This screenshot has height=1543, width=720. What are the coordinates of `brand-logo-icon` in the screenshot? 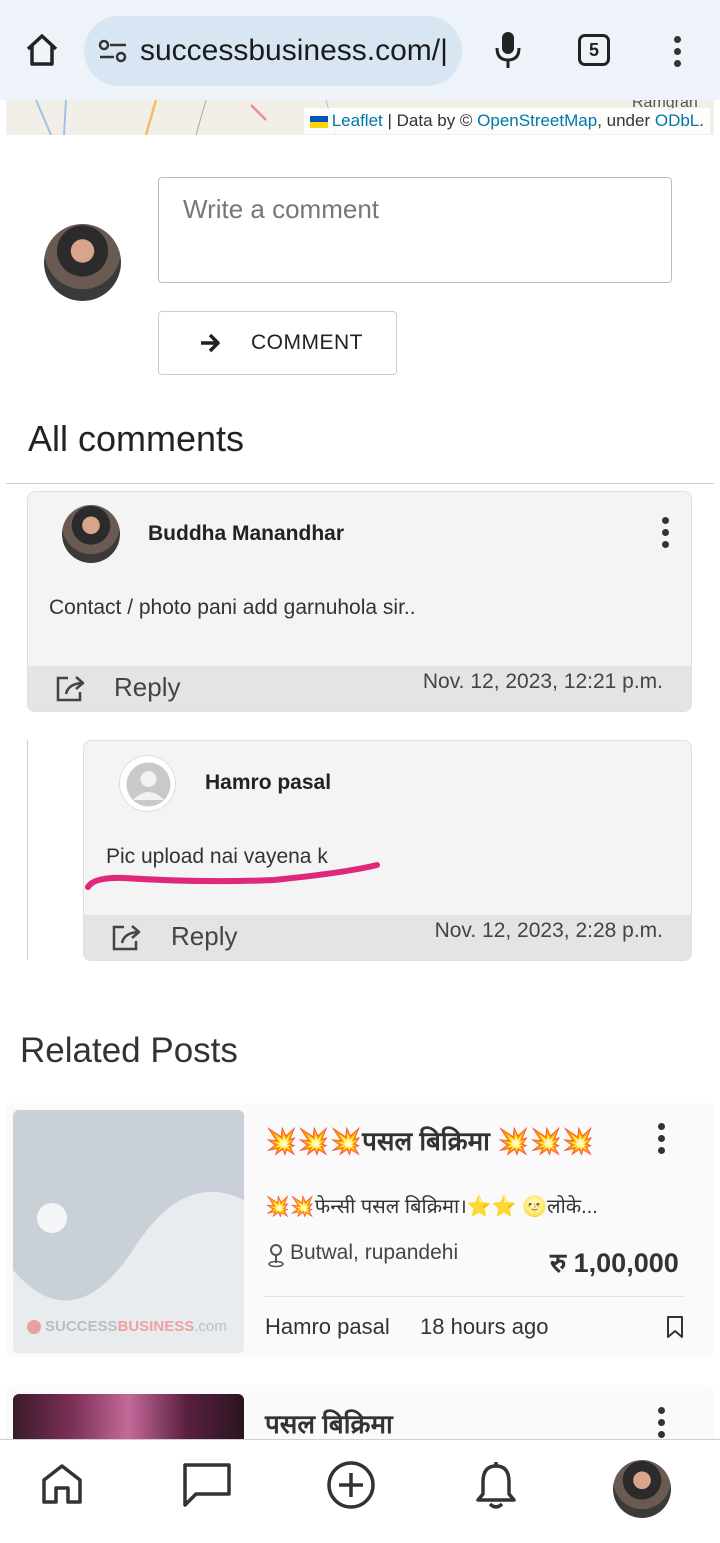 It's located at (34, 1327).